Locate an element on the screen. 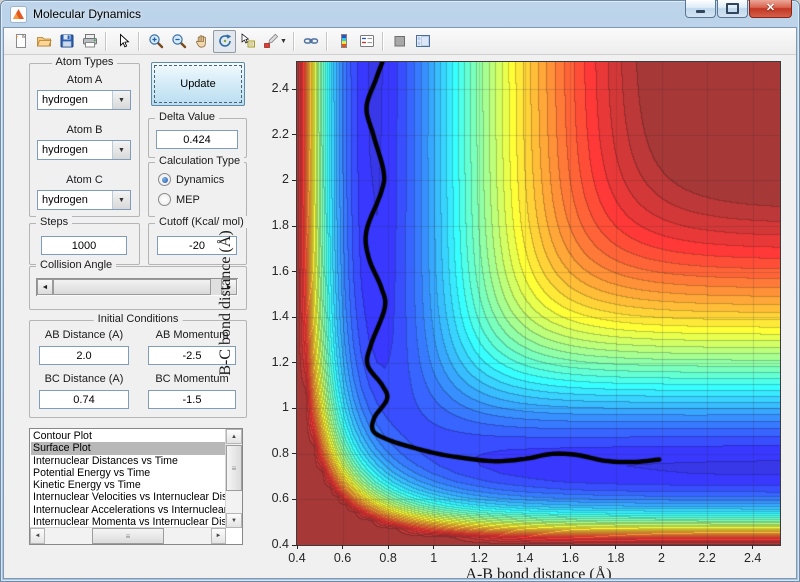 This screenshot has width=800, height=582. hide-plot-tools-icon is located at coordinates (399, 41).